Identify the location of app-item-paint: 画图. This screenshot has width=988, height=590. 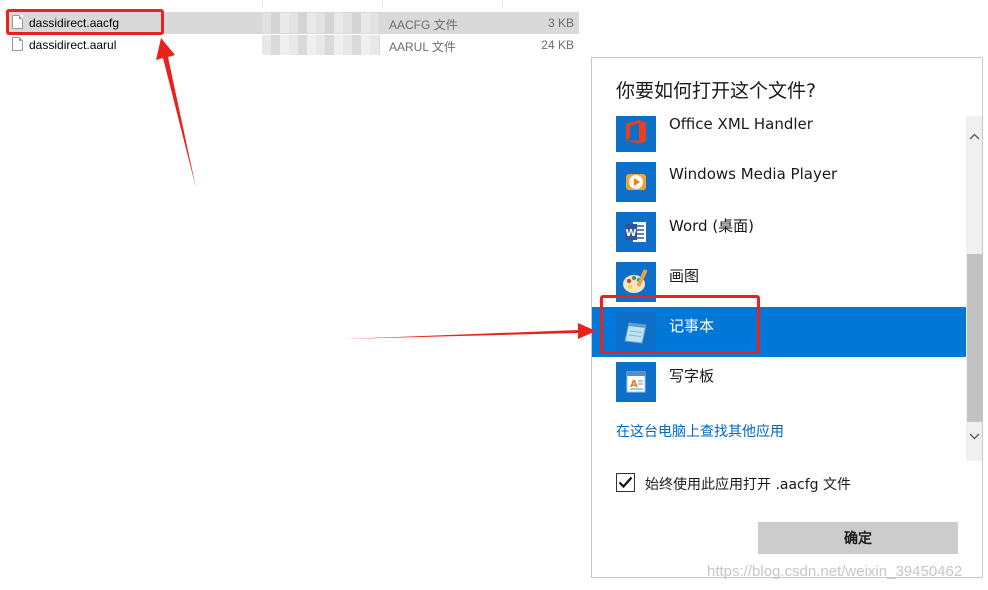
(779, 282).